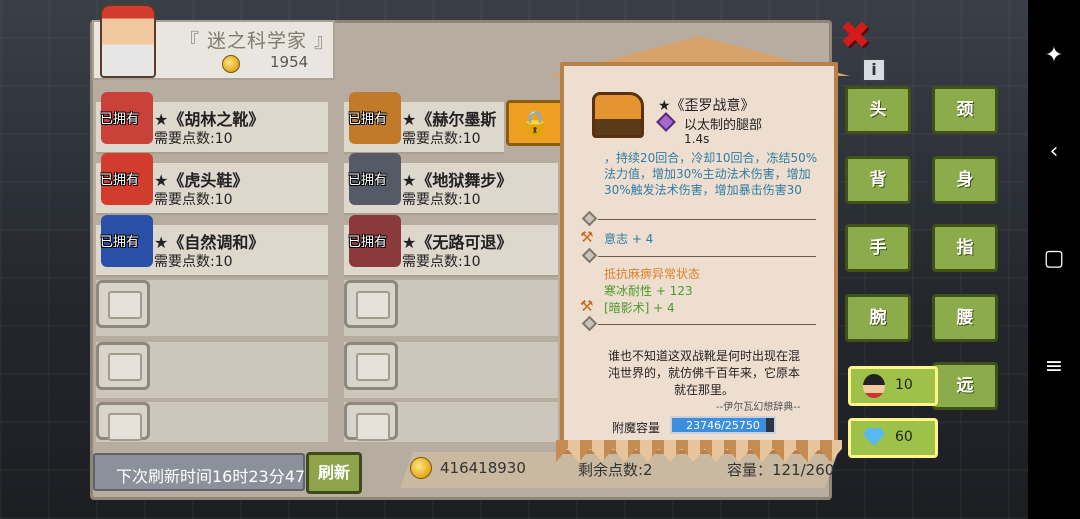  What do you see at coordinates (289, 62) in the screenshot?
I see `merchant-gold: 1954` at bounding box center [289, 62].